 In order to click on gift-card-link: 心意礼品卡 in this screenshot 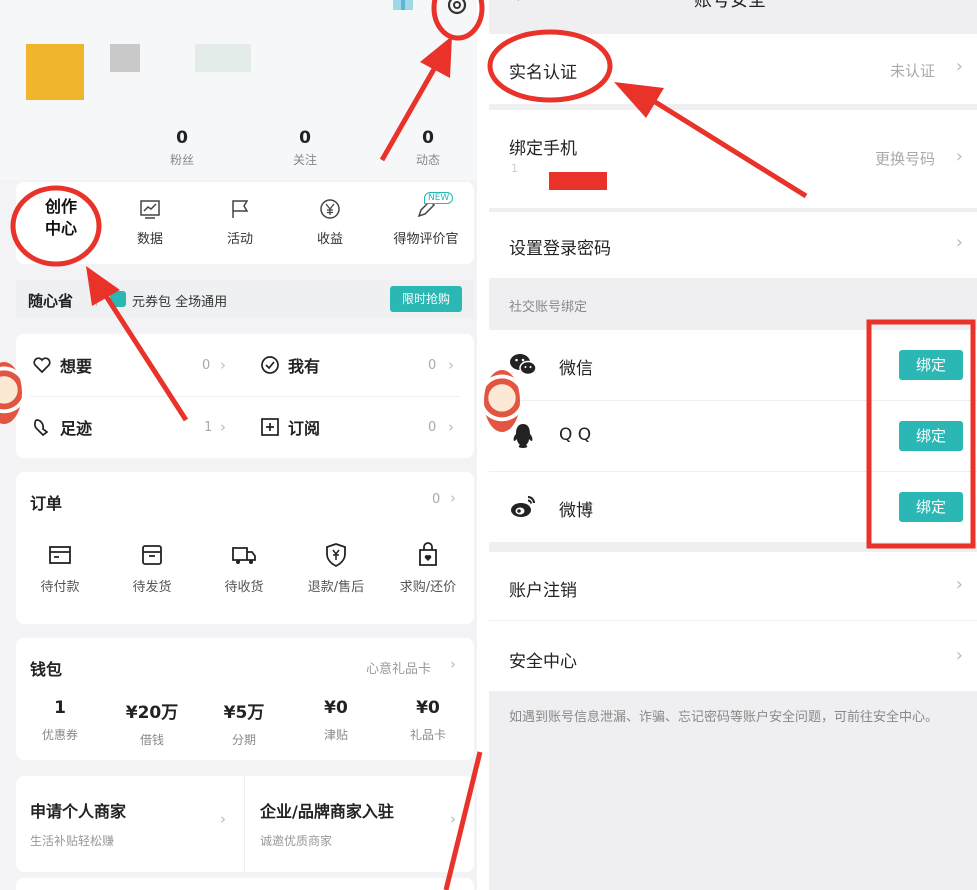, I will do `click(398, 667)`.